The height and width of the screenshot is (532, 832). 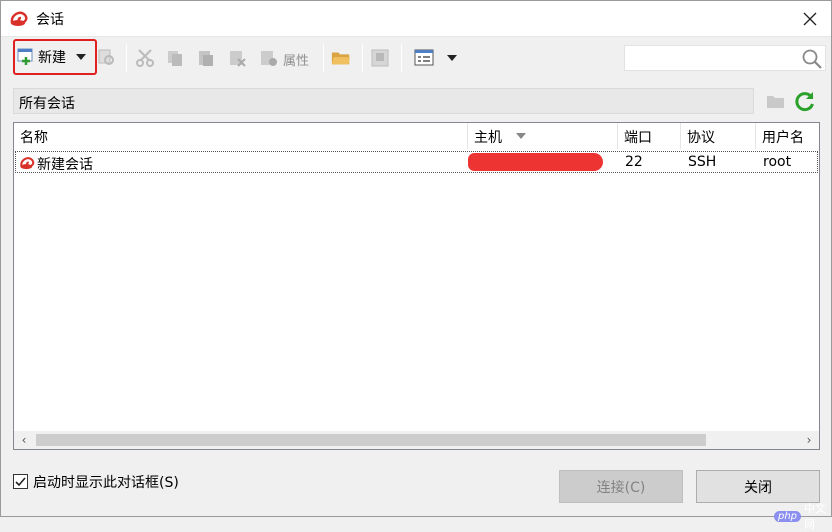 I want to click on copy-icon, so click(x=175, y=58).